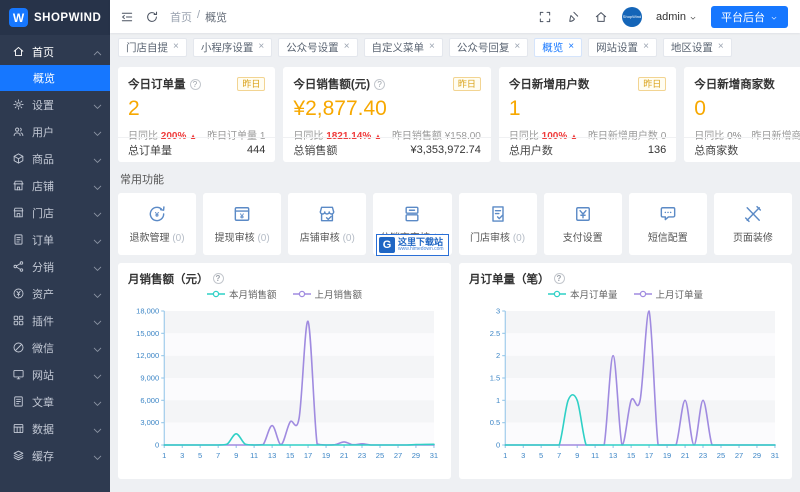  I want to click on sidebar-item-label: 插件, so click(43, 321).